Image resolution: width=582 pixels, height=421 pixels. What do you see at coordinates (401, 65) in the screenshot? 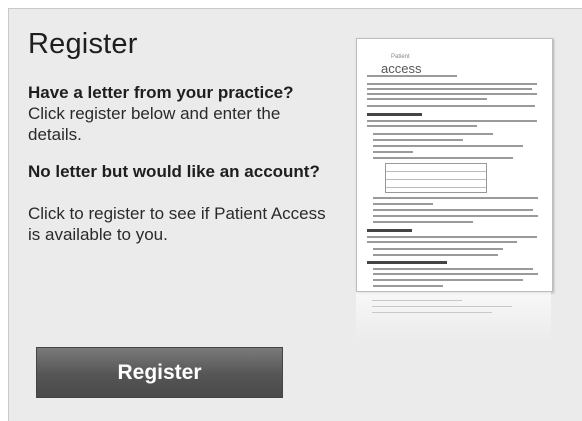
I see `patient-access-logo: Patient access` at bounding box center [401, 65].